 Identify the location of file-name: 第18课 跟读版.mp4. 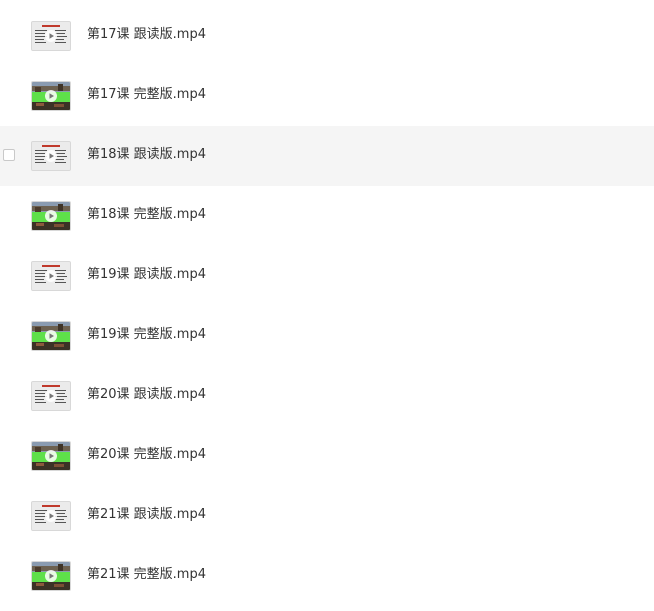
(146, 155).